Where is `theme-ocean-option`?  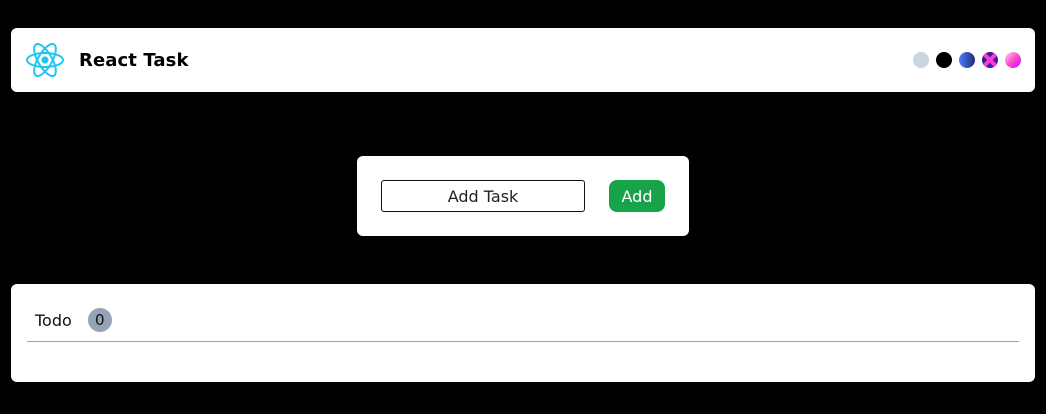 theme-ocean-option is located at coordinates (967, 60).